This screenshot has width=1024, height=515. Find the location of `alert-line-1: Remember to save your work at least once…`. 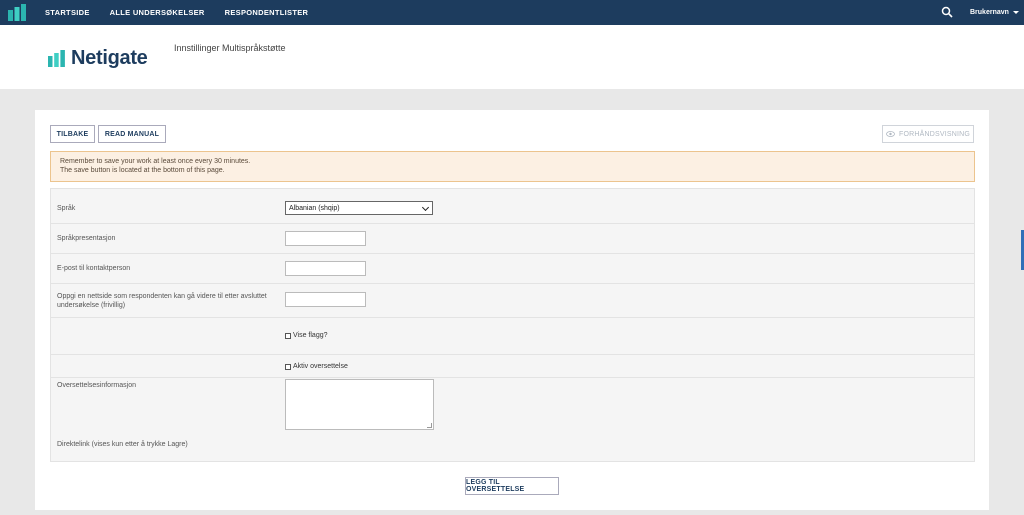

alert-line-1: Remember to save your work at least once… is located at coordinates (155, 161).